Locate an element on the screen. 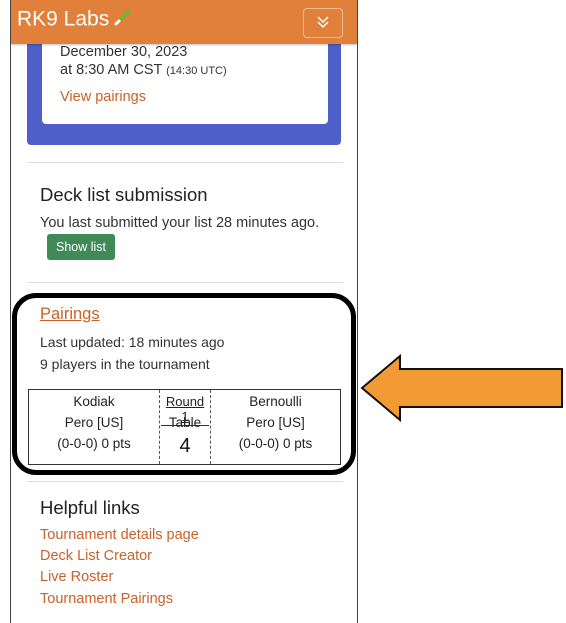 The image size is (566, 623). menu-toggle-button is located at coordinates (323, 23).